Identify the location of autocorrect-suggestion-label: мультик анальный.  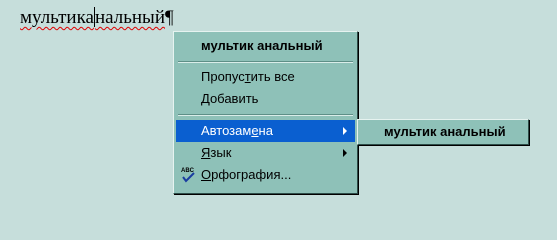
(445, 131).